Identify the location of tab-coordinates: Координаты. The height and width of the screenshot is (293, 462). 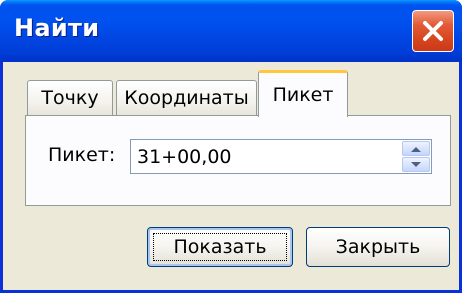
(186, 97).